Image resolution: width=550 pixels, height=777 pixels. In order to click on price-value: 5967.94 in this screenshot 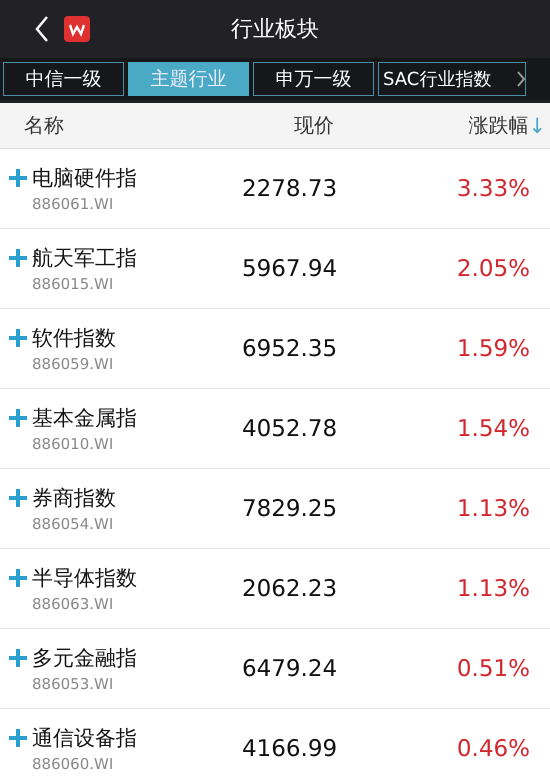, I will do `click(289, 269)`.